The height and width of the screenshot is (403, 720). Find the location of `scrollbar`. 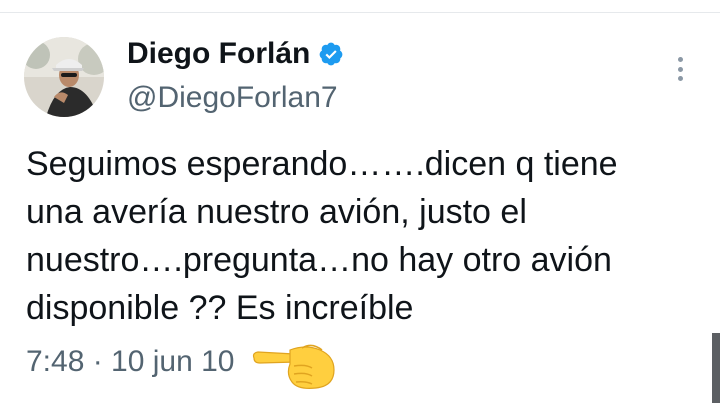

scrollbar is located at coordinates (716, 368).